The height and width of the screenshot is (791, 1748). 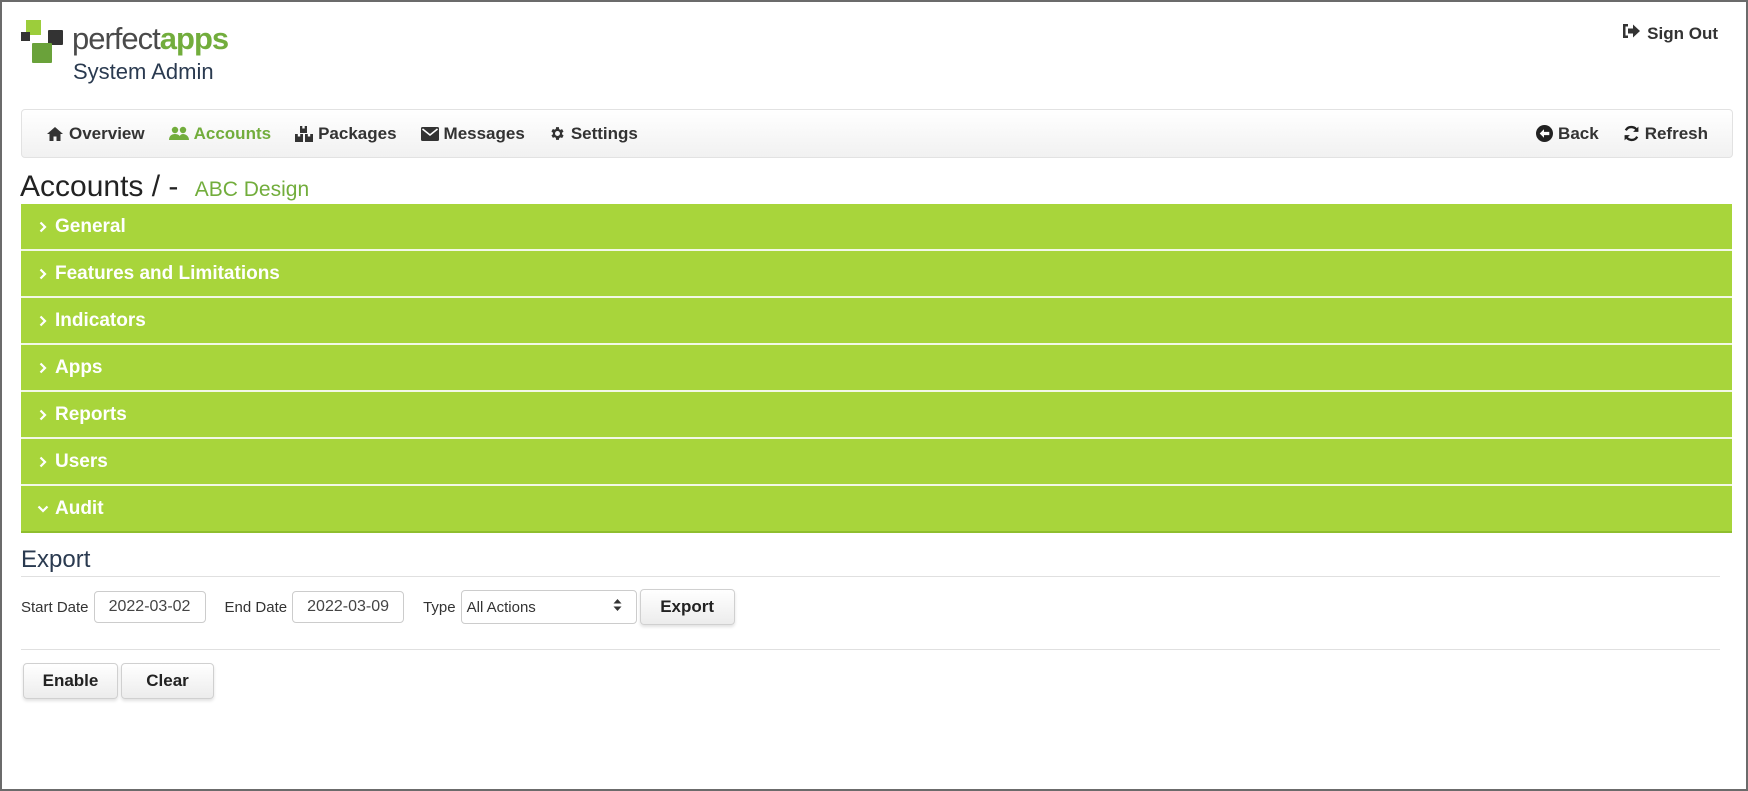 I want to click on nav-item-settings: Settings, so click(x=593, y=134).